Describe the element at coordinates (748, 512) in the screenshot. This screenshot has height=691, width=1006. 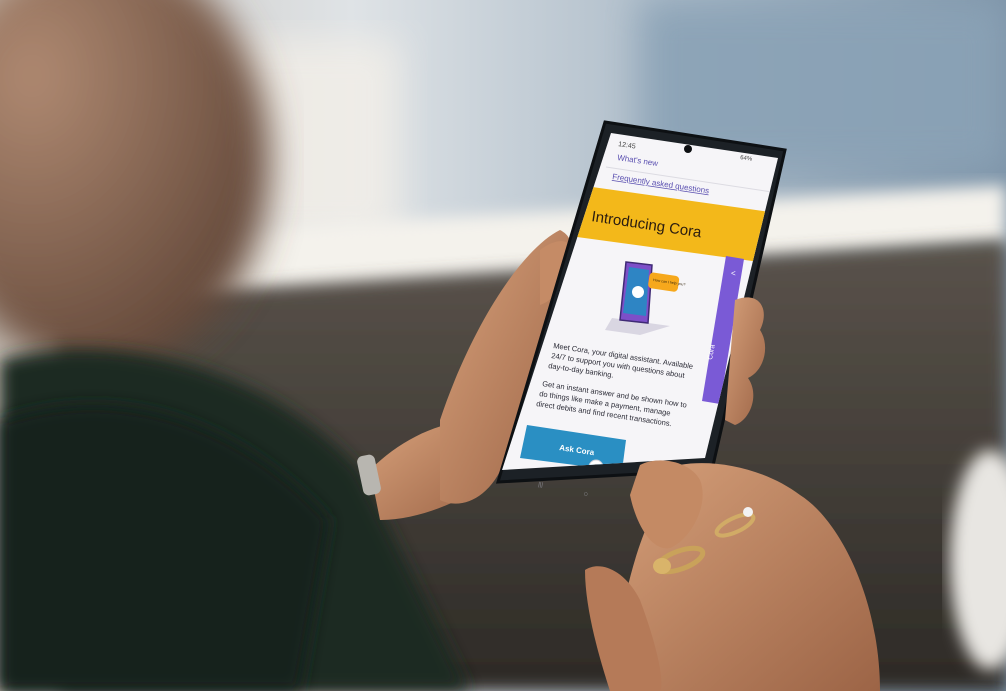
I see `ring-diamond` at that location.